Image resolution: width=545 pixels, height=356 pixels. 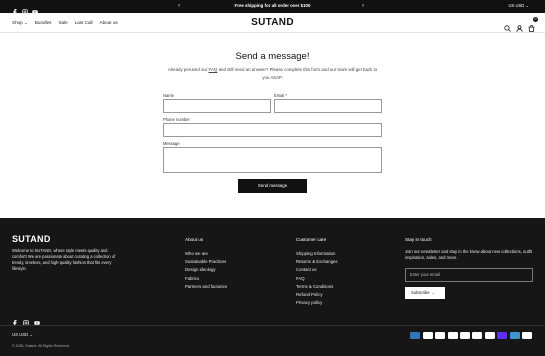 I want to click on footer-divider, so click(x=272, y=325).